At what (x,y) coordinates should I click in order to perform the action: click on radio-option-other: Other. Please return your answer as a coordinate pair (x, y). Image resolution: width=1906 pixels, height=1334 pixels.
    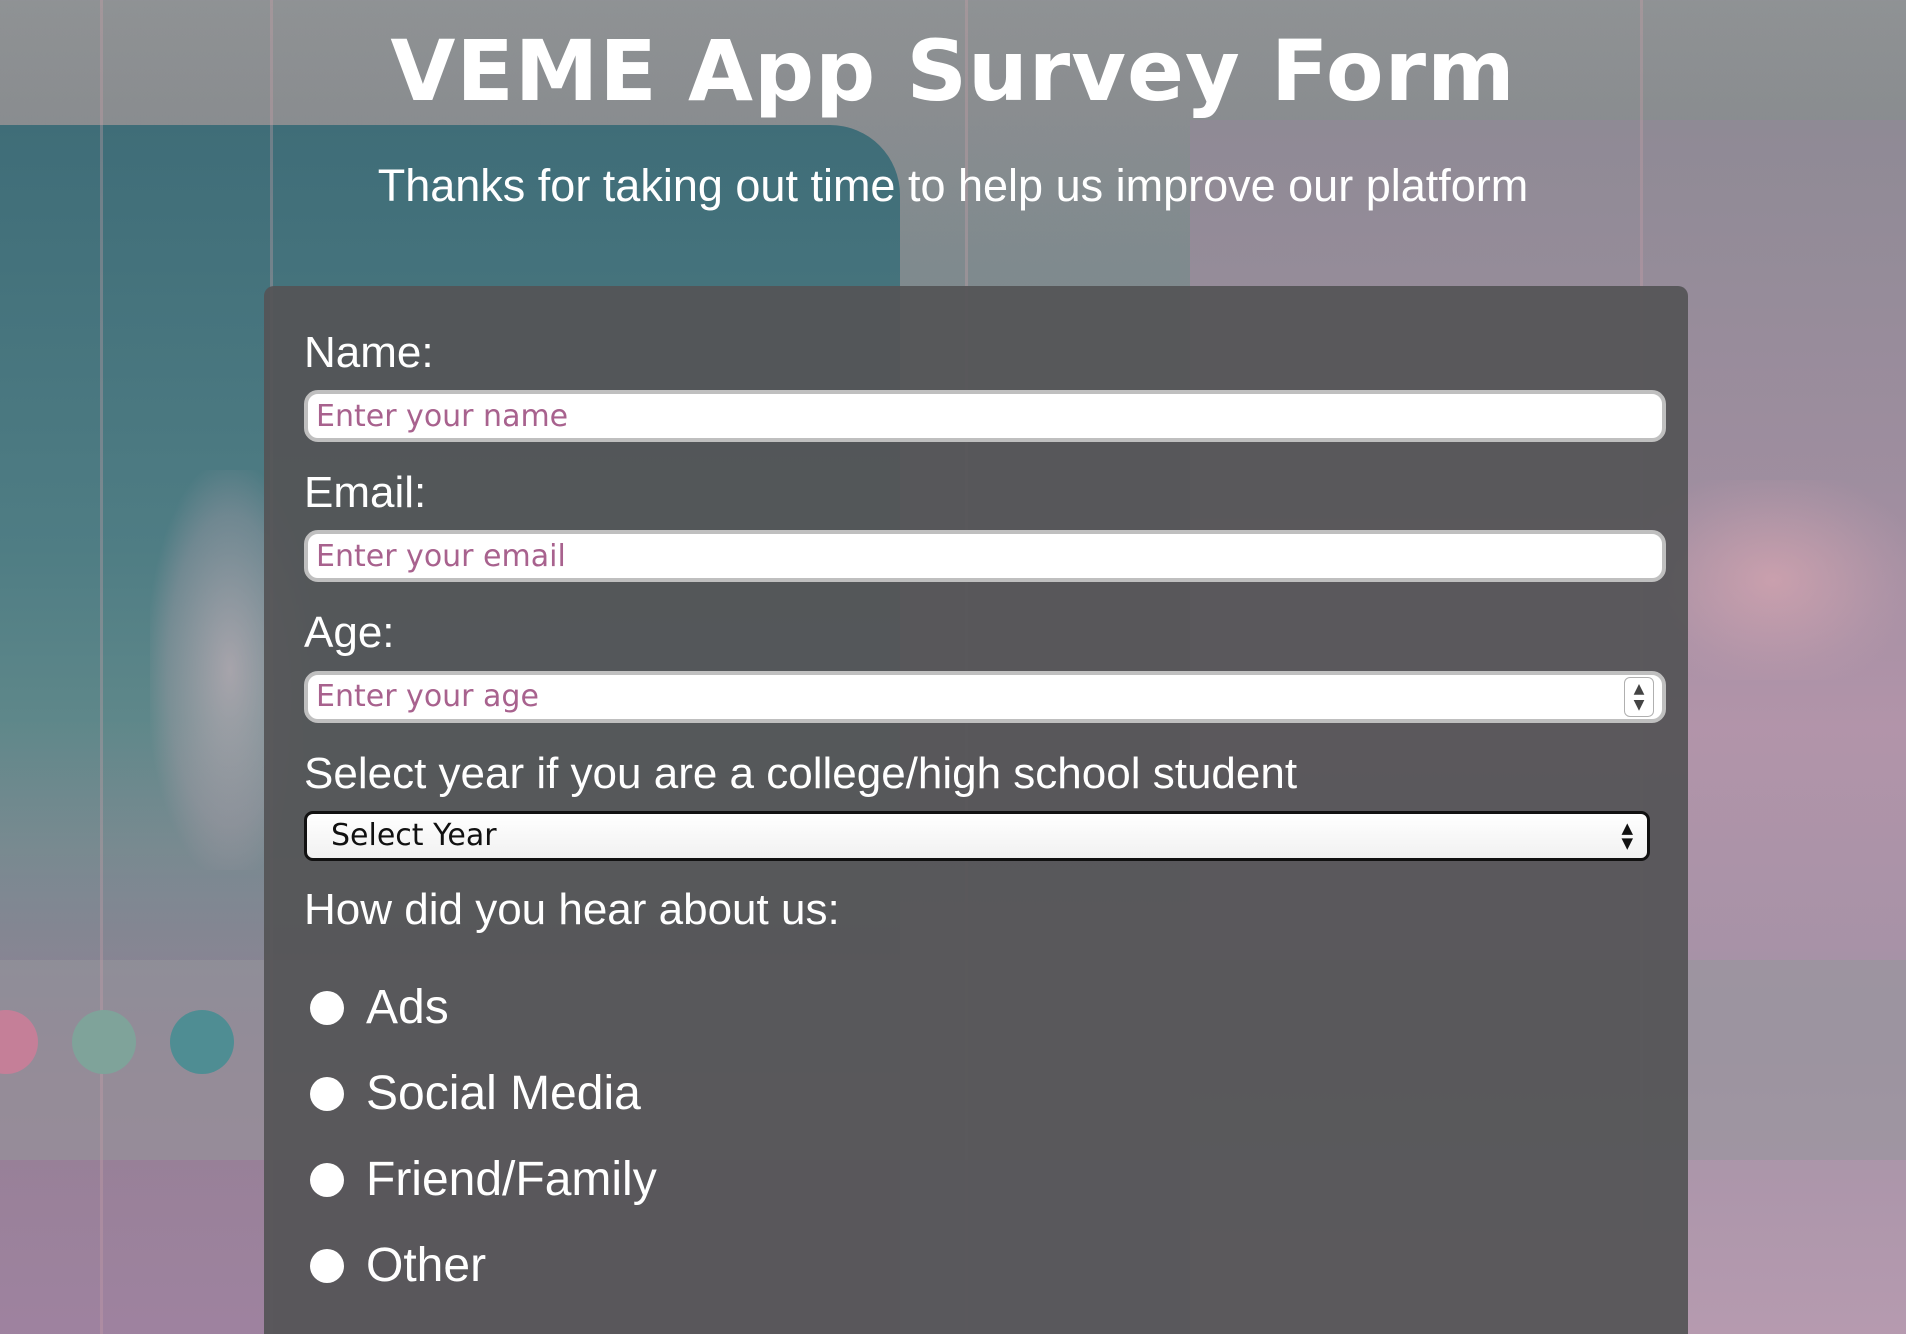
    Looking at the image, I should click on (985, 1266).